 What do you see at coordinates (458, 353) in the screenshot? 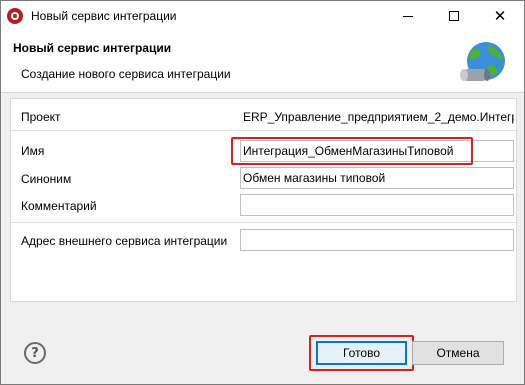
I see `cancel-button: Отмена` at bounding box center [458, 353].